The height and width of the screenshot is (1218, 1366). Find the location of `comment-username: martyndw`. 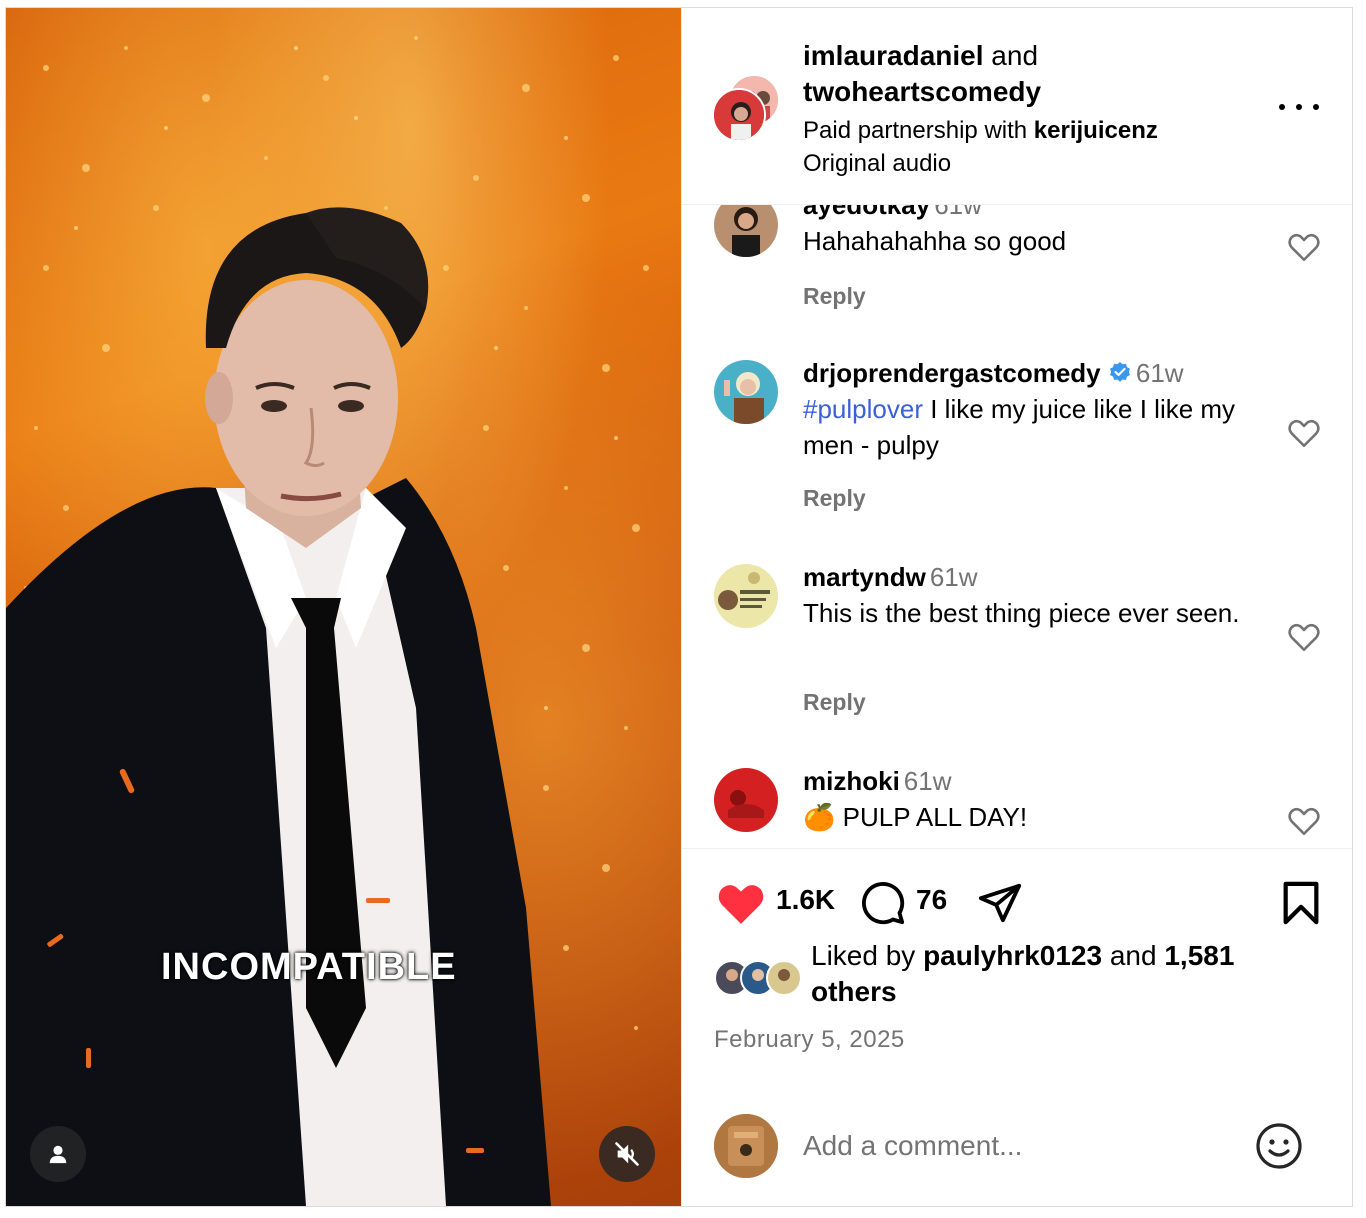

comment-username: martyndw is located at coordinates (864, 577).